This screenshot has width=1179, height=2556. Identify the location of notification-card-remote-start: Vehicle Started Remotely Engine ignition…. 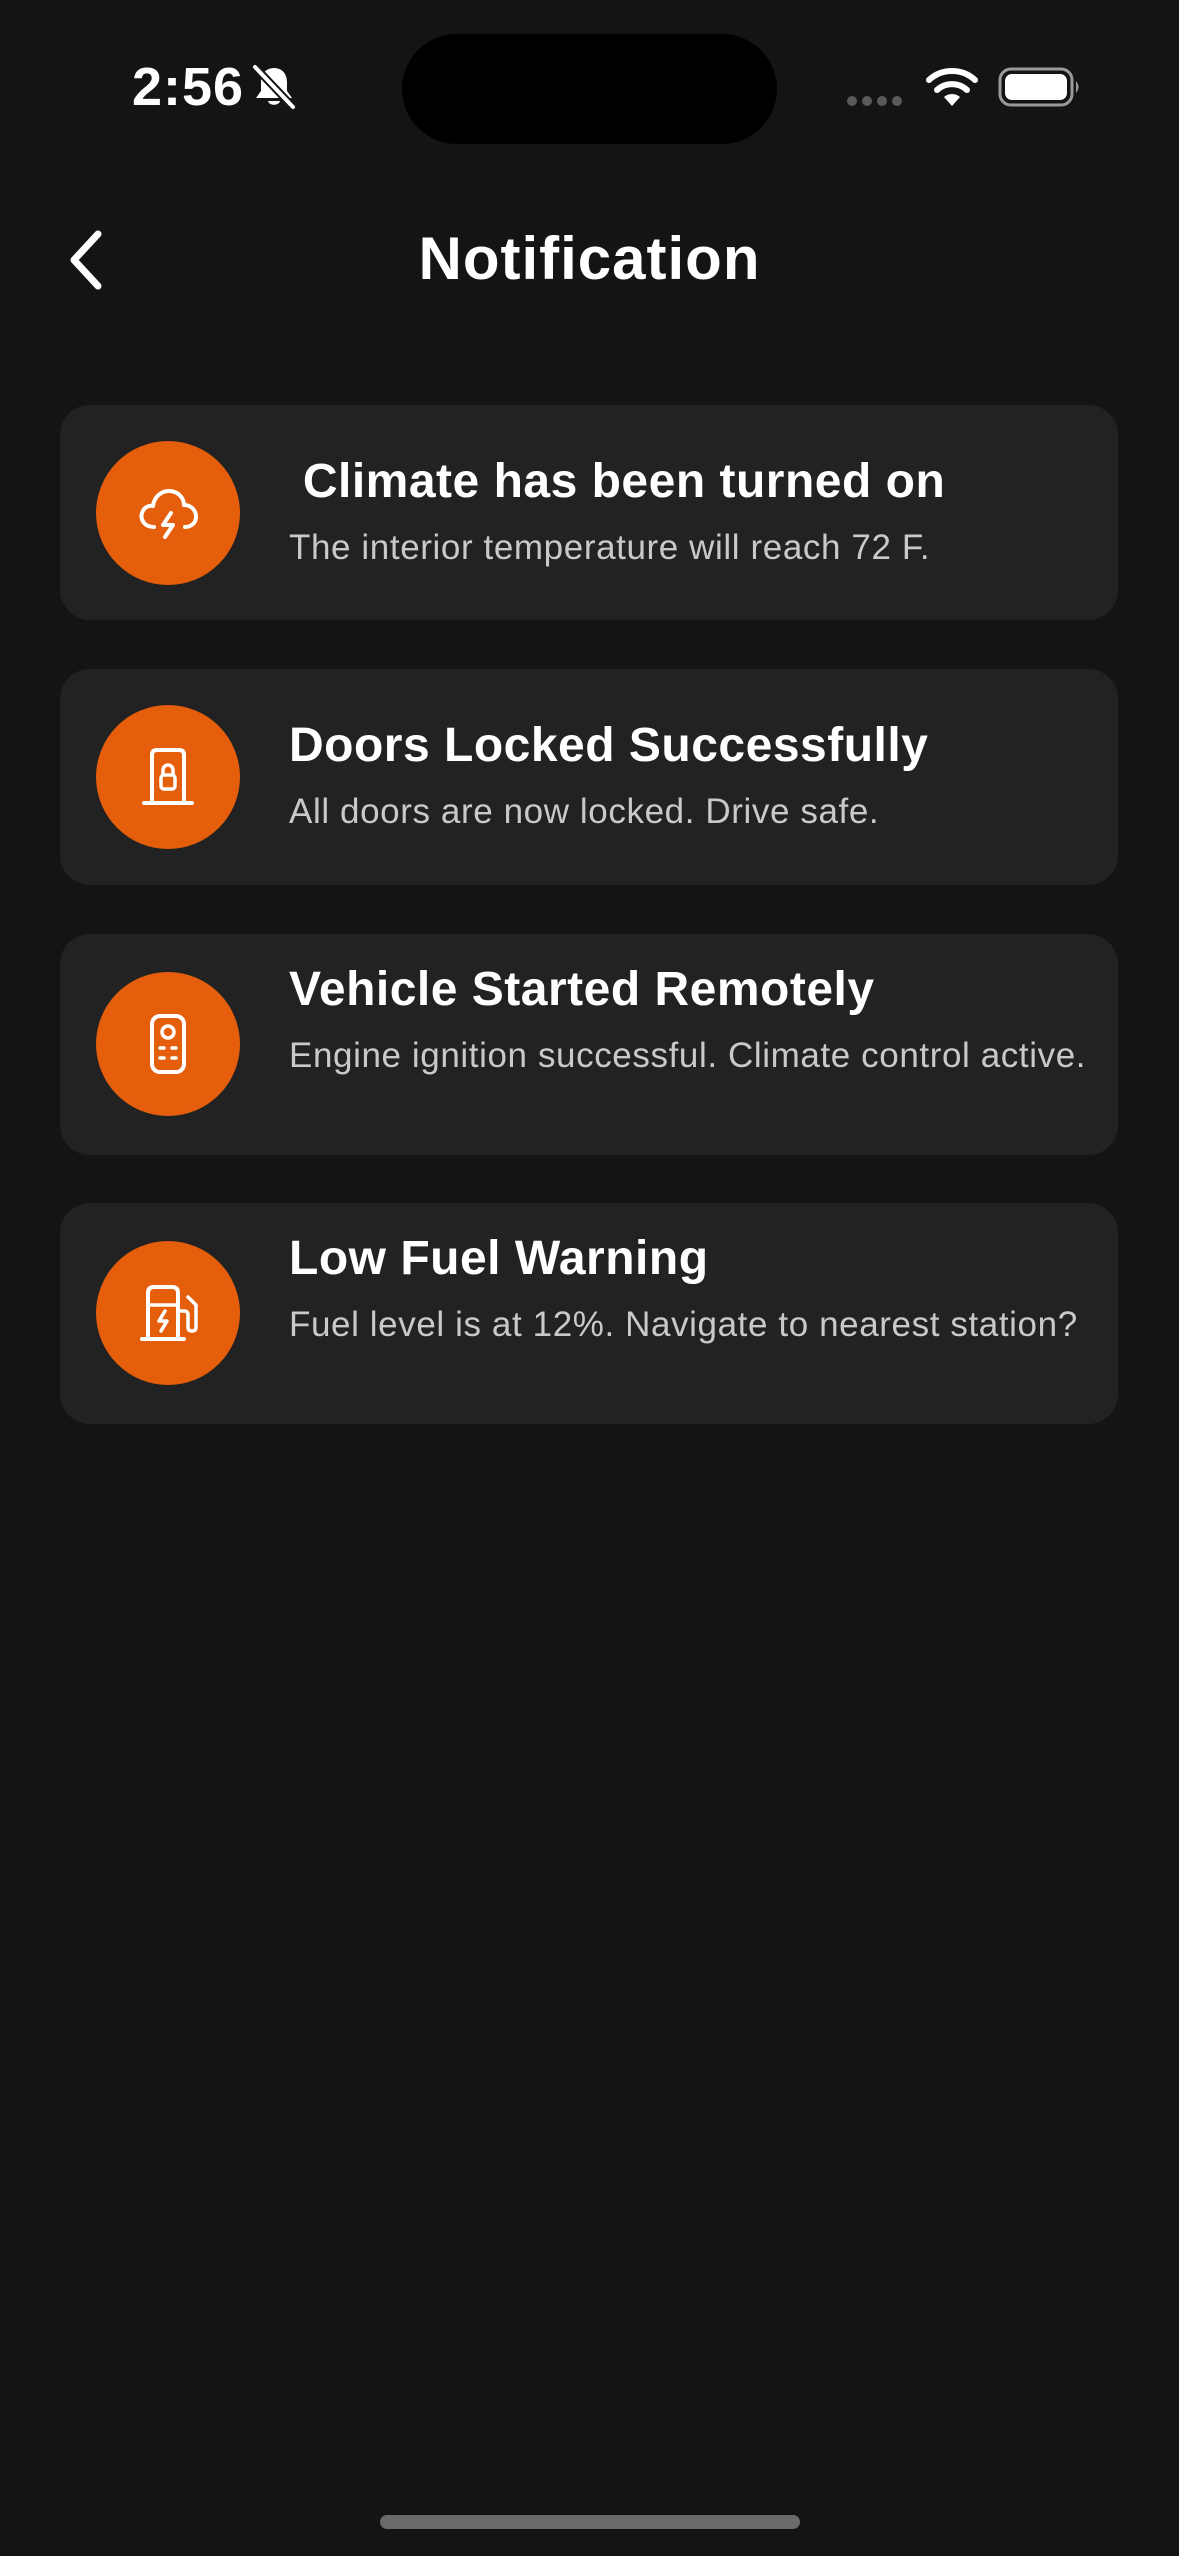
(589, 1044).